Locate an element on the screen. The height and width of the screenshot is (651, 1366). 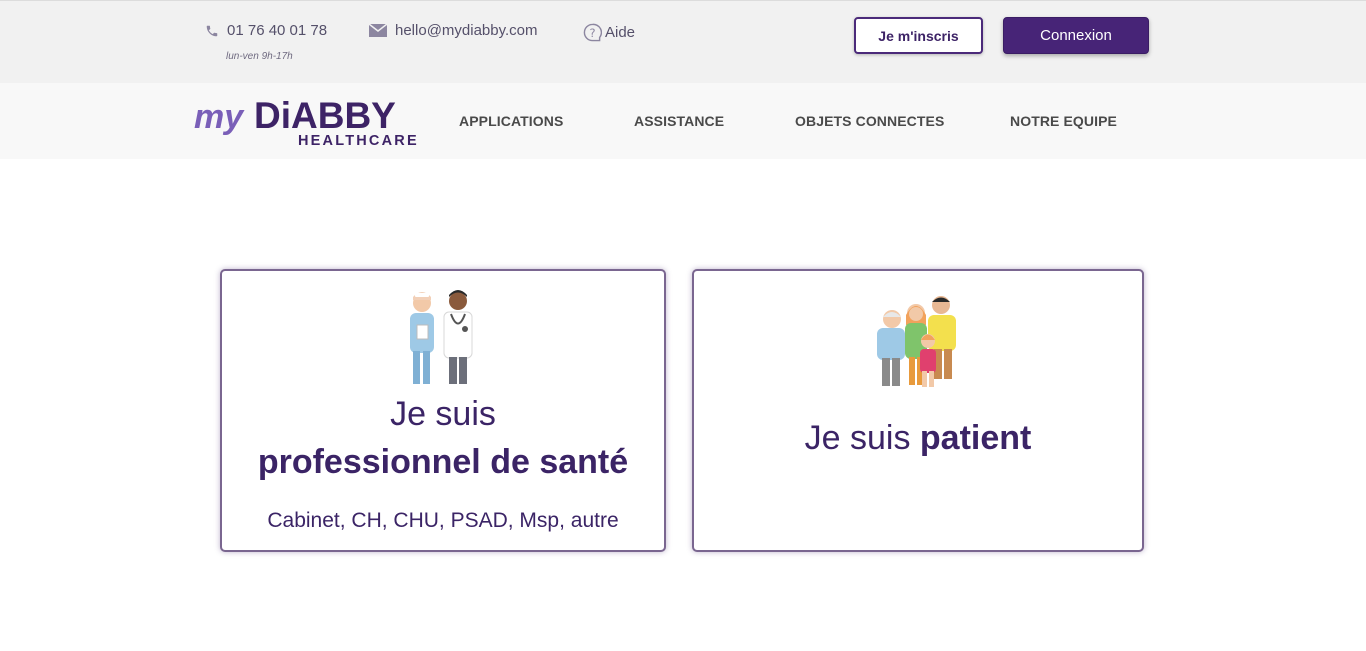
phone-icon is located at coordinates (212, 30).